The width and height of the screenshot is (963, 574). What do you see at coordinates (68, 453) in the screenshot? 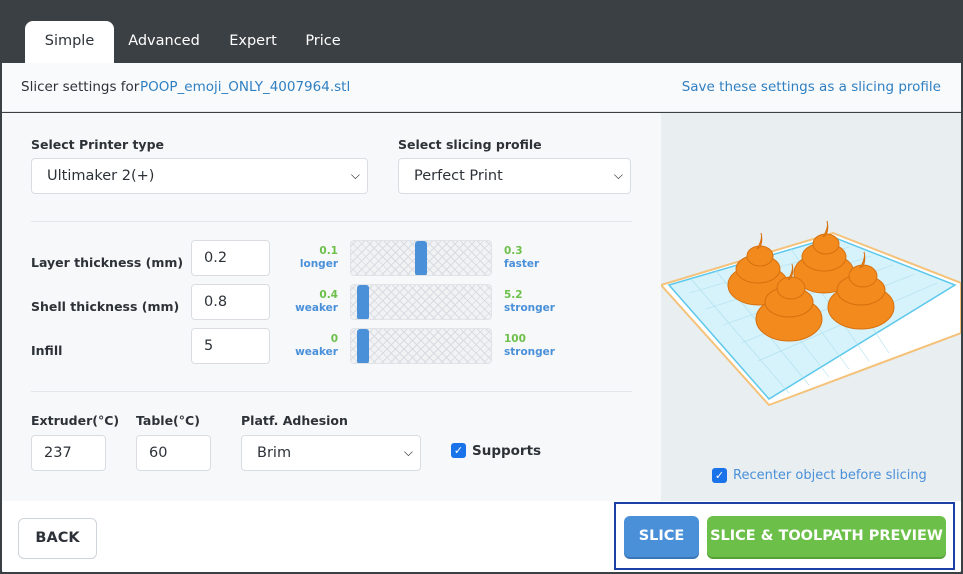
I see `extruder-temp-input: 237` at bounding box center [68, 453].